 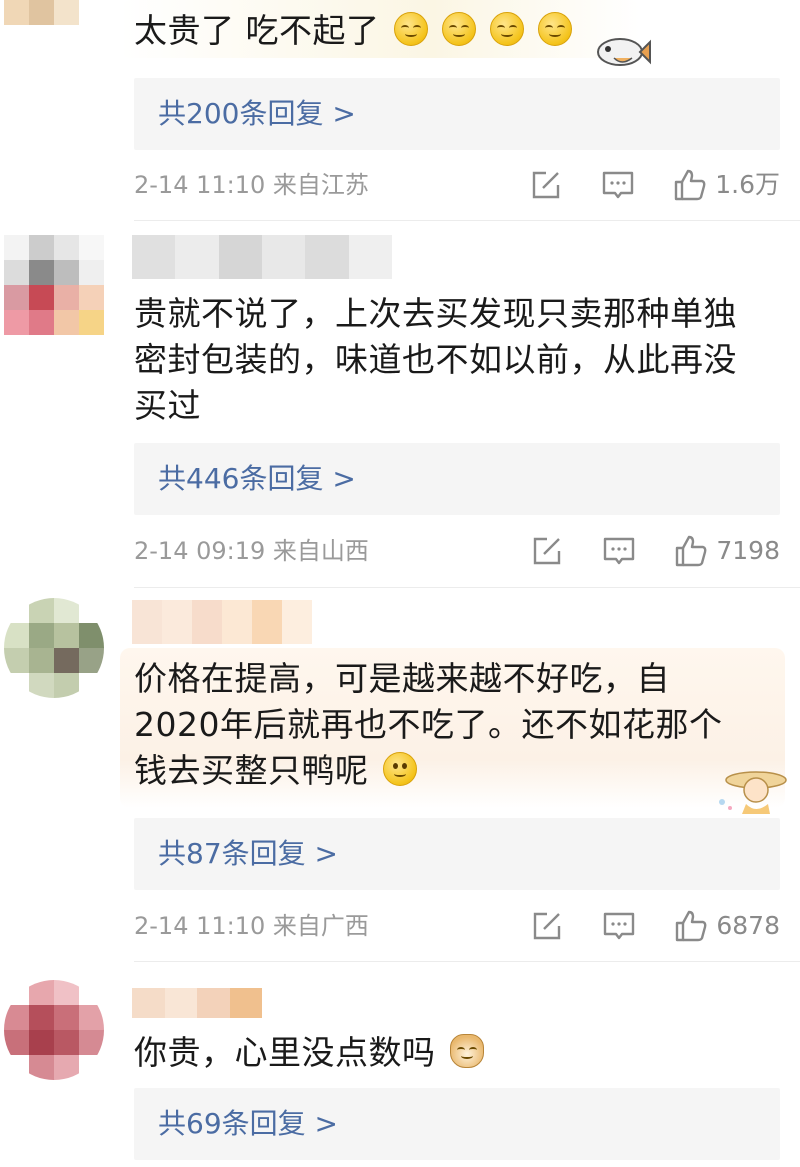 I want to click on comment-text: 贵就不说了，上次去买发现只卖那种单独密封包装的，味道也不如以前，从此再没买过, so click(x=435, y=359).